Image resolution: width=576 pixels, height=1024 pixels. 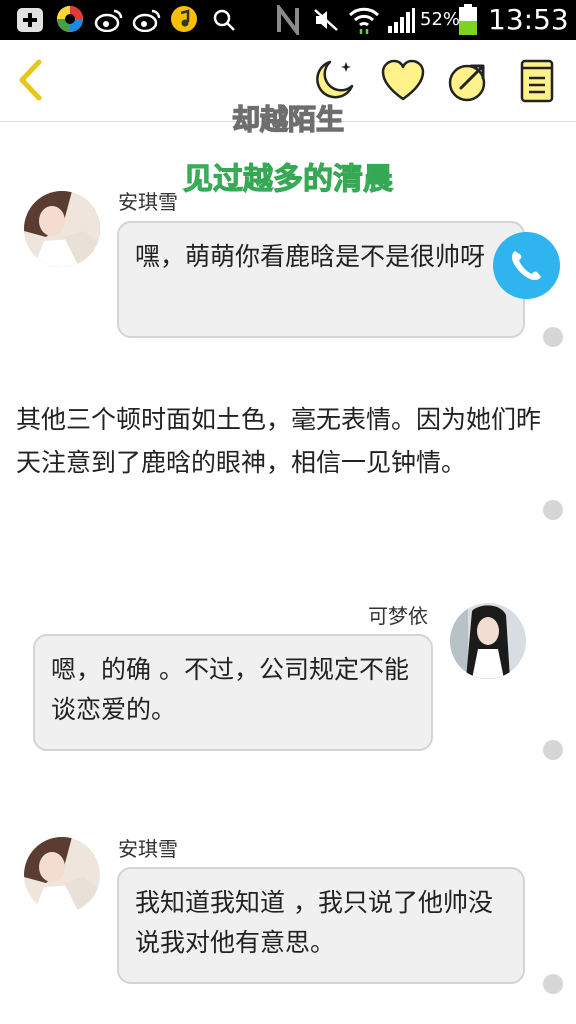 I want to click on call-button, so click(x=526, y=265).